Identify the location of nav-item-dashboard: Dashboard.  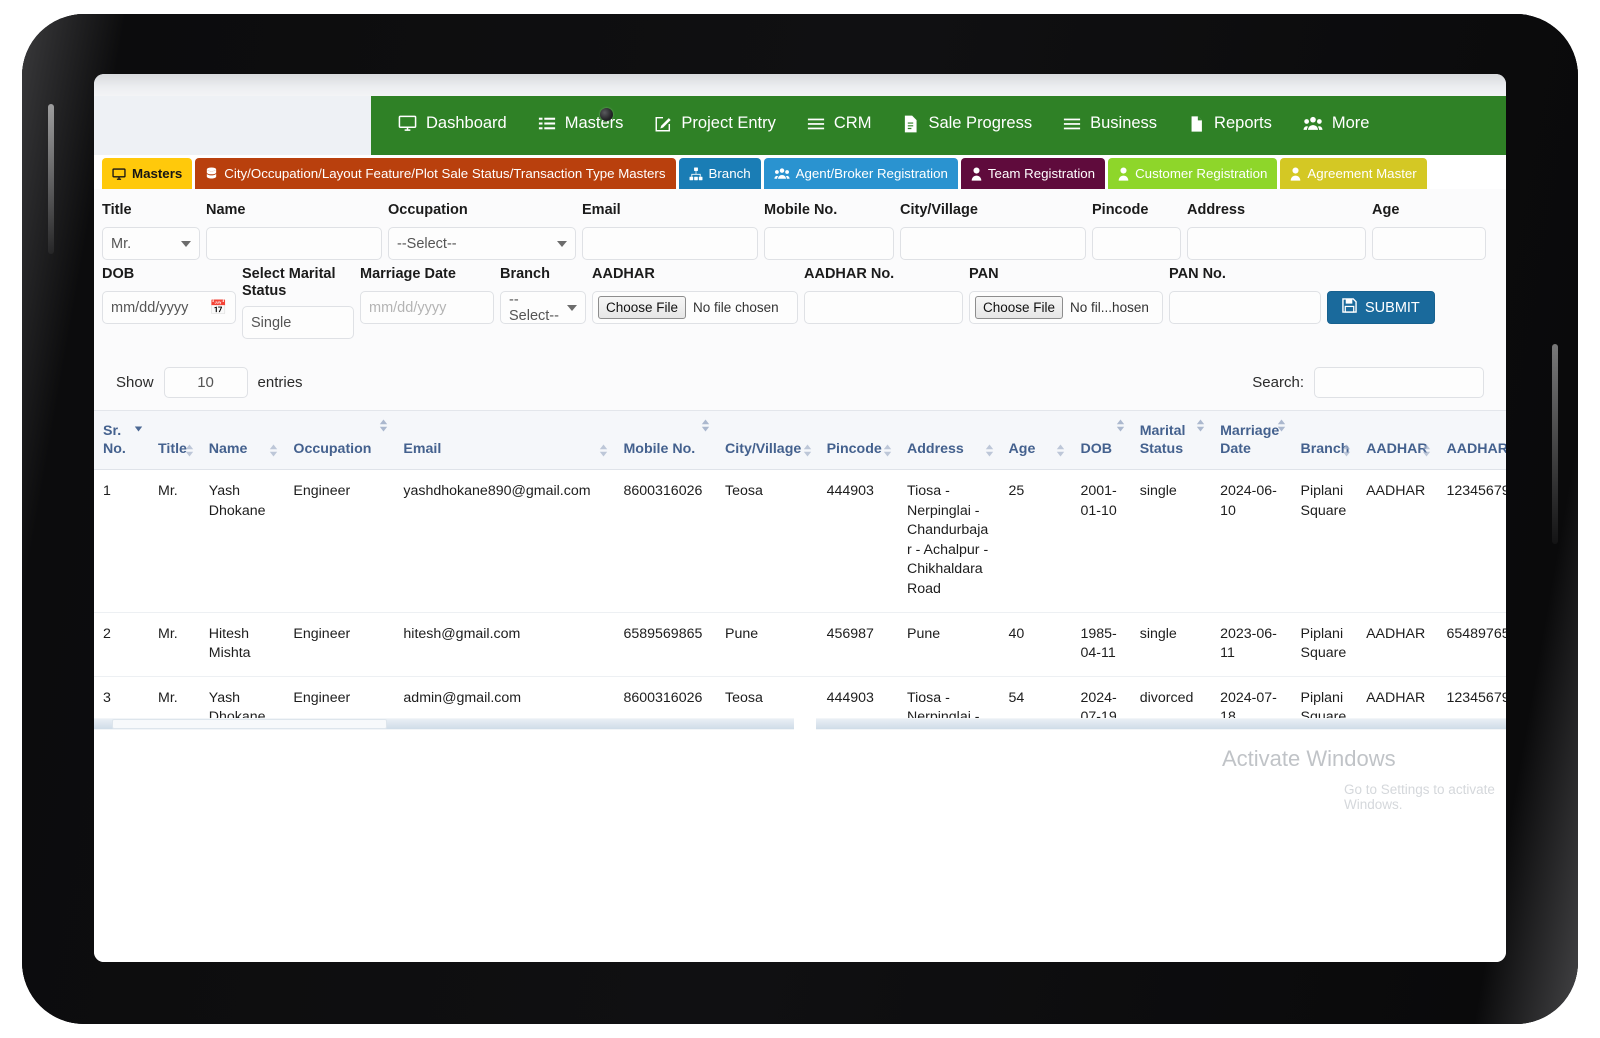
(452, 123).